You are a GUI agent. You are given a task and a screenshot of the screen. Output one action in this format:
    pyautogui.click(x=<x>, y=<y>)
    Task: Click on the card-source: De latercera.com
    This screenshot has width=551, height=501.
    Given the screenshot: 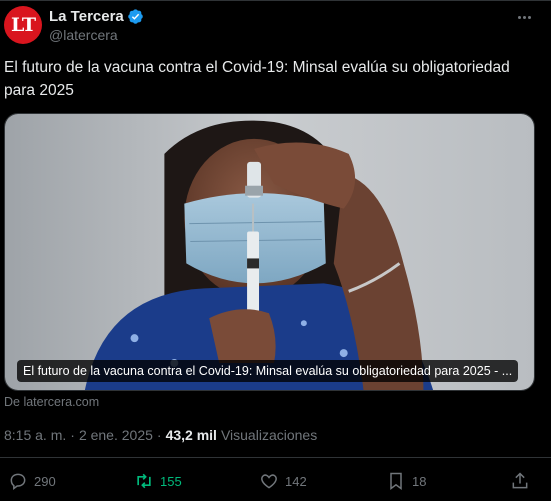 What is the action you would take?
    pyautogui.click(x=51, y=402)
    